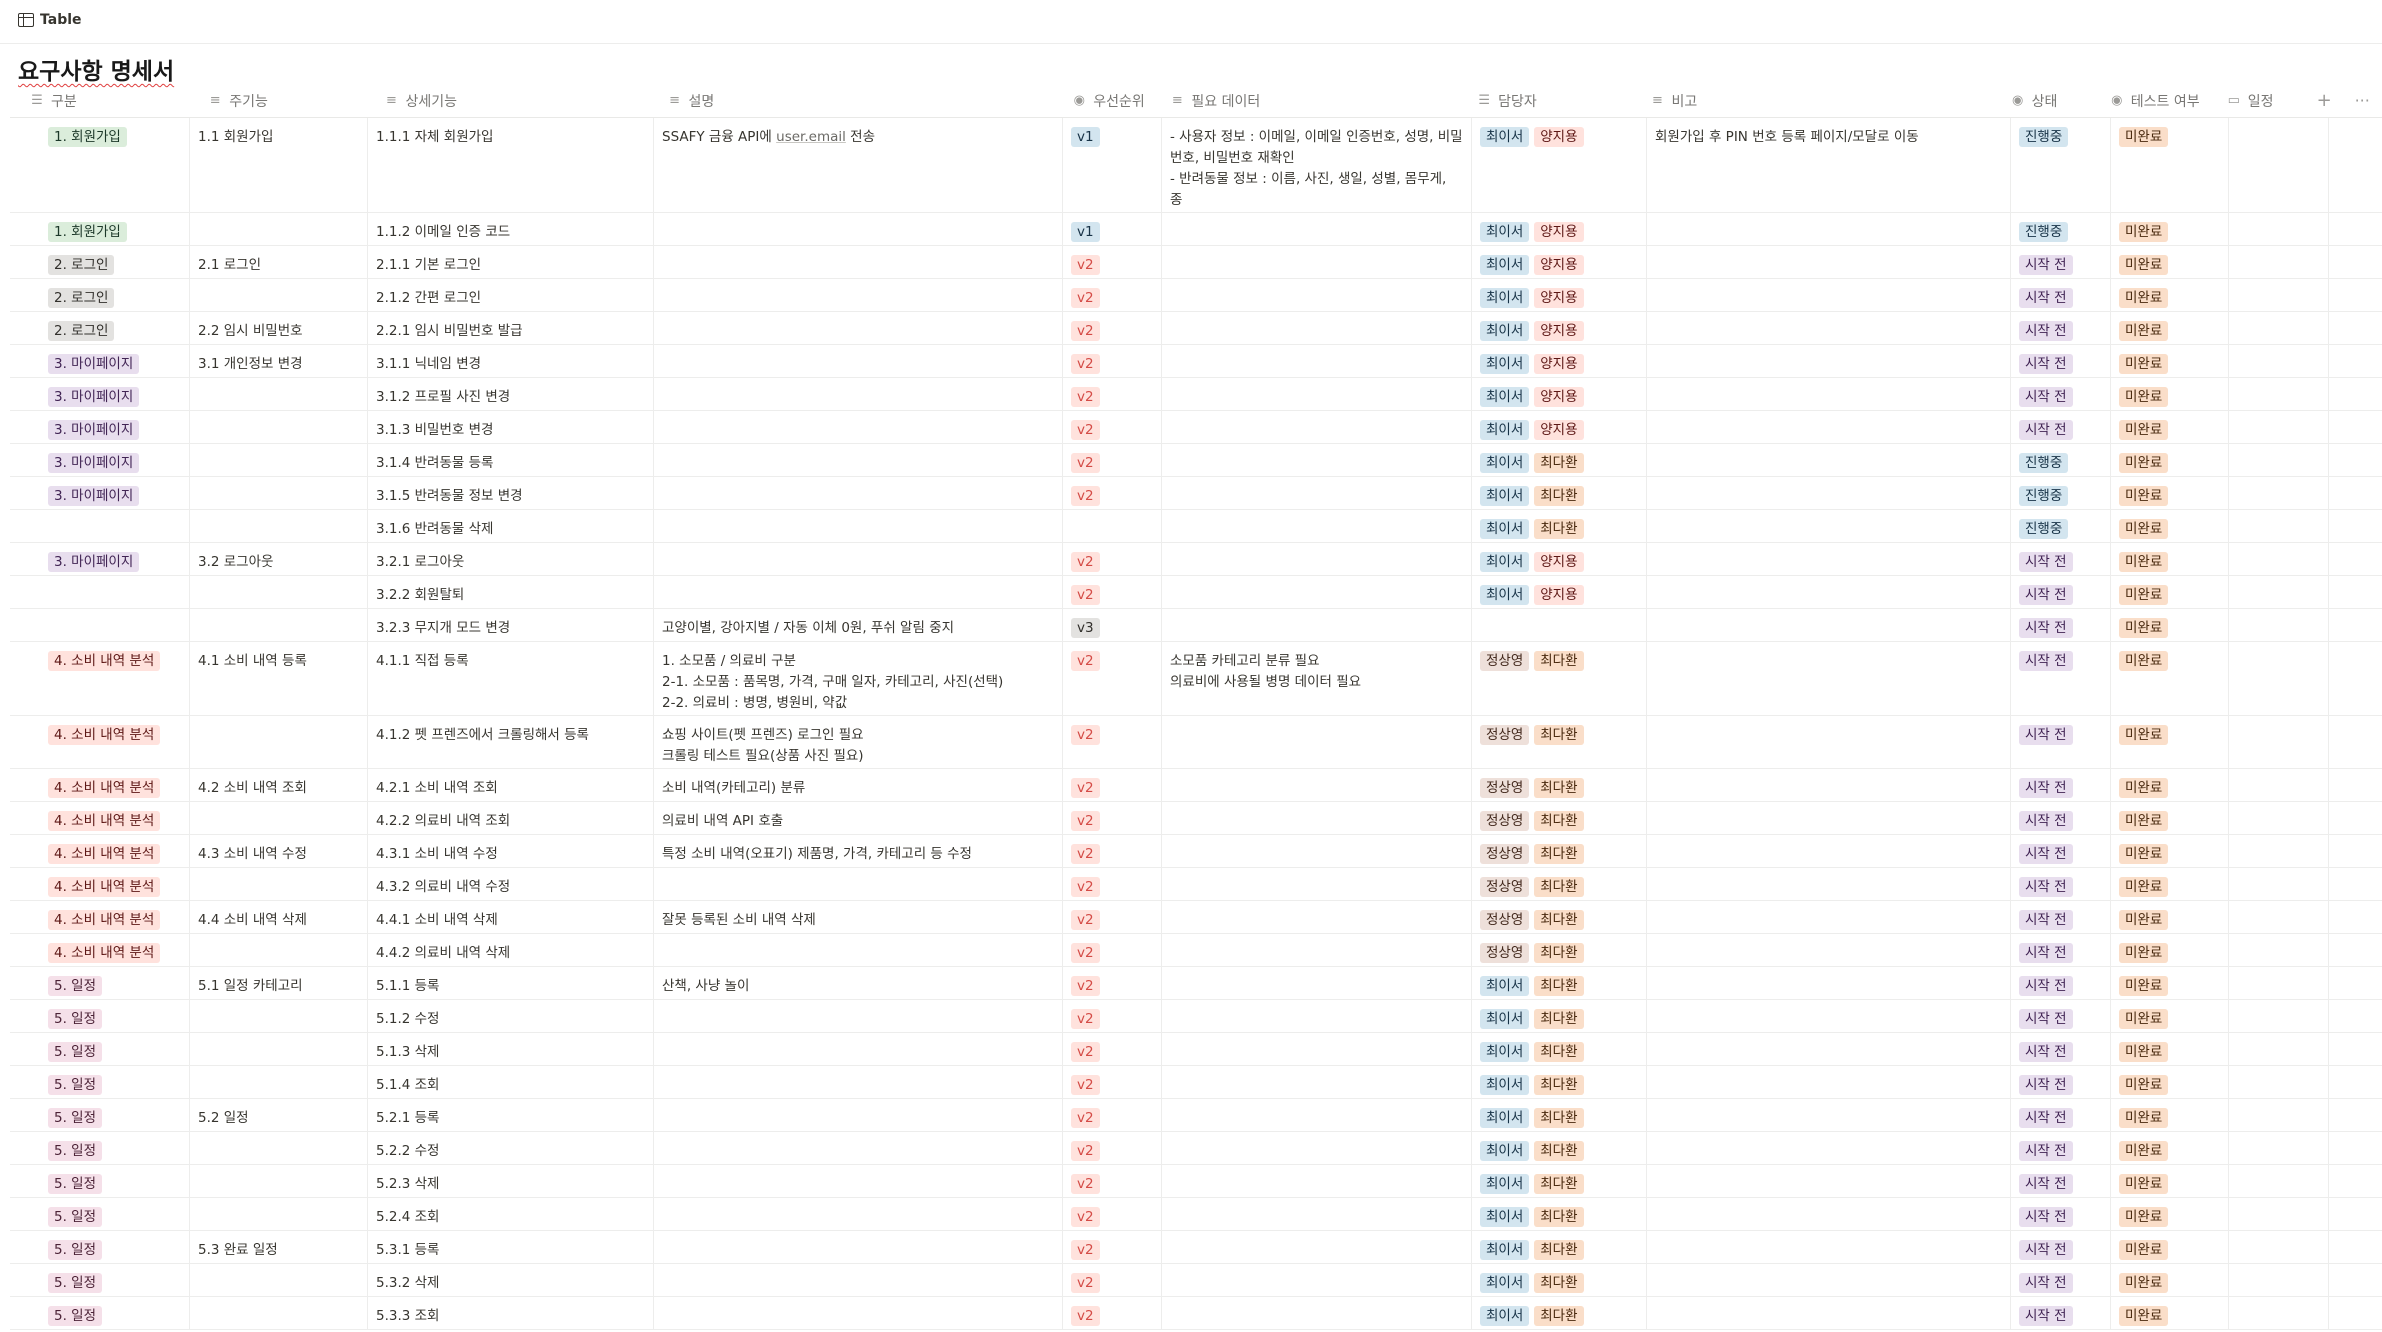 This screenshot has width=2382, height=1332. I want to click on column-header-c7: ≡ 비고, so click(1810, 100).